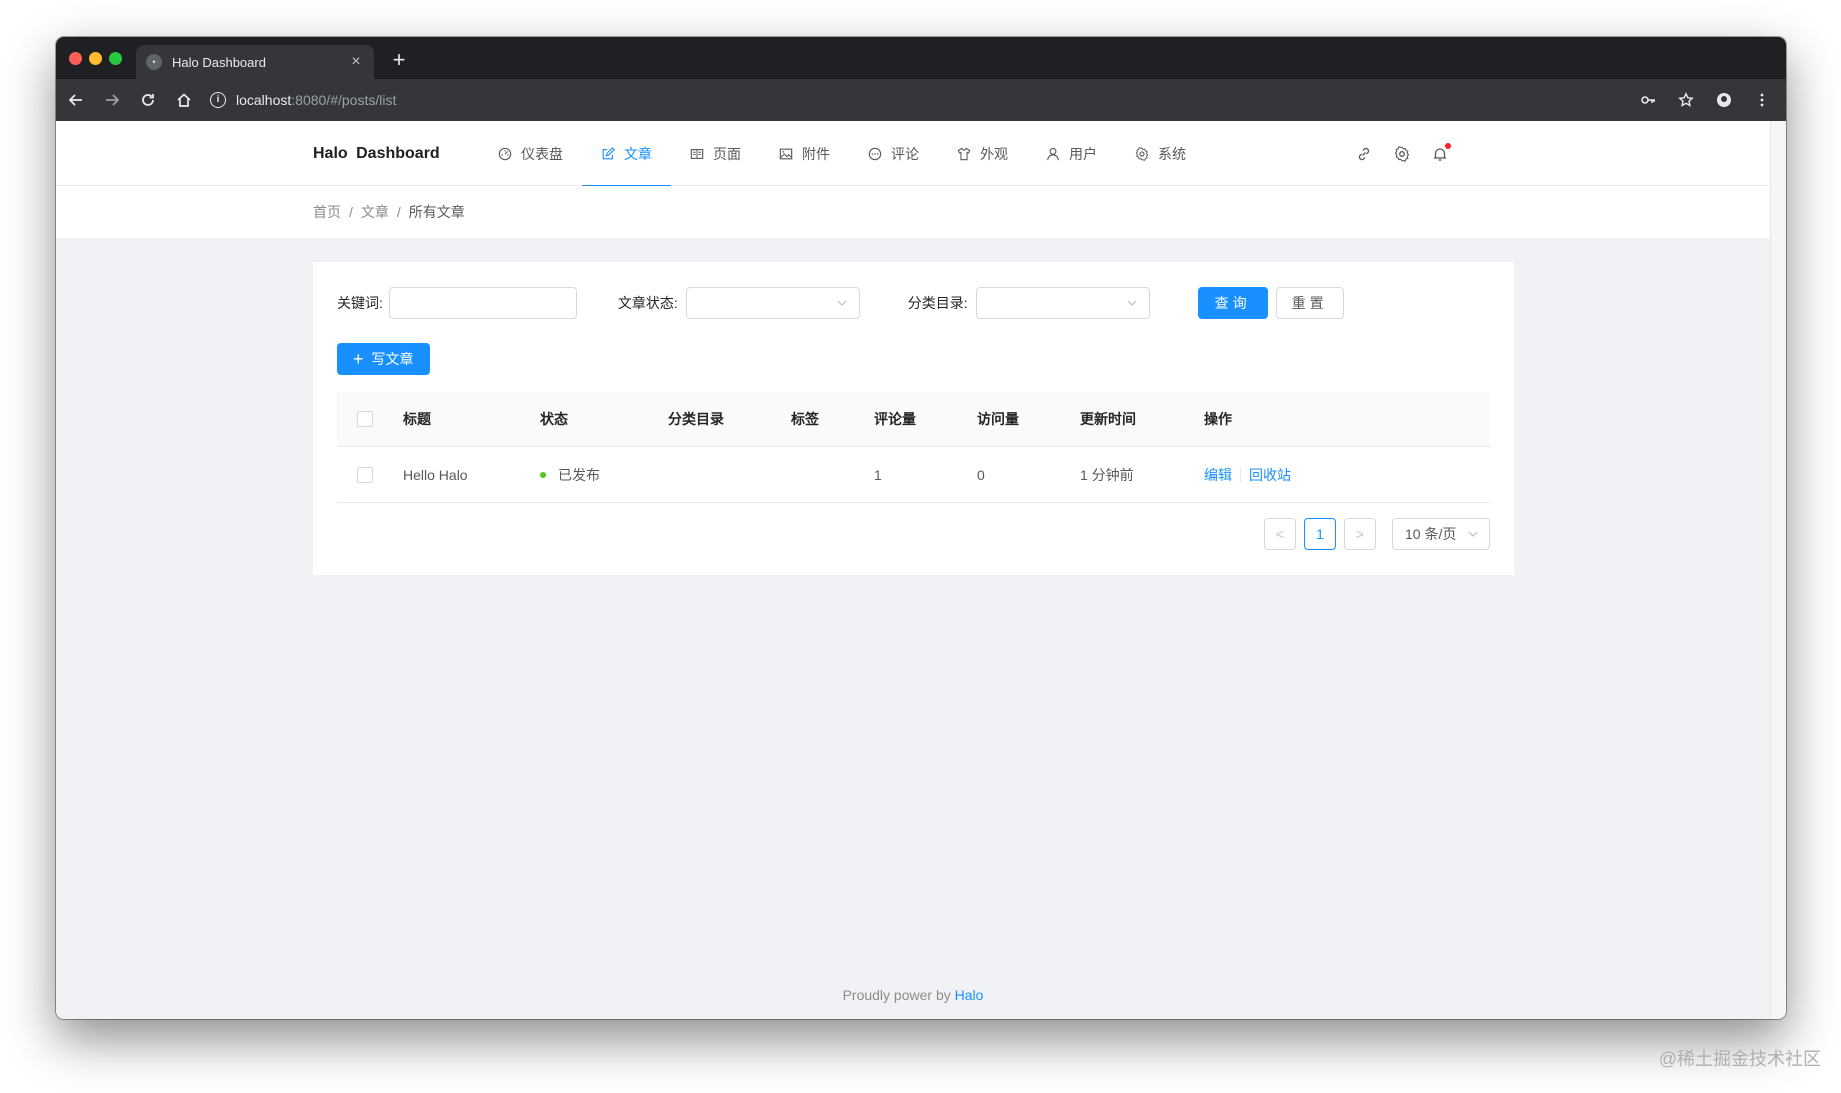 This screenshot has height=1093, width=1841. Describe the element at coordinates (356, 62) in the screenshot. I see `tab-close-icon: ×` at that location.